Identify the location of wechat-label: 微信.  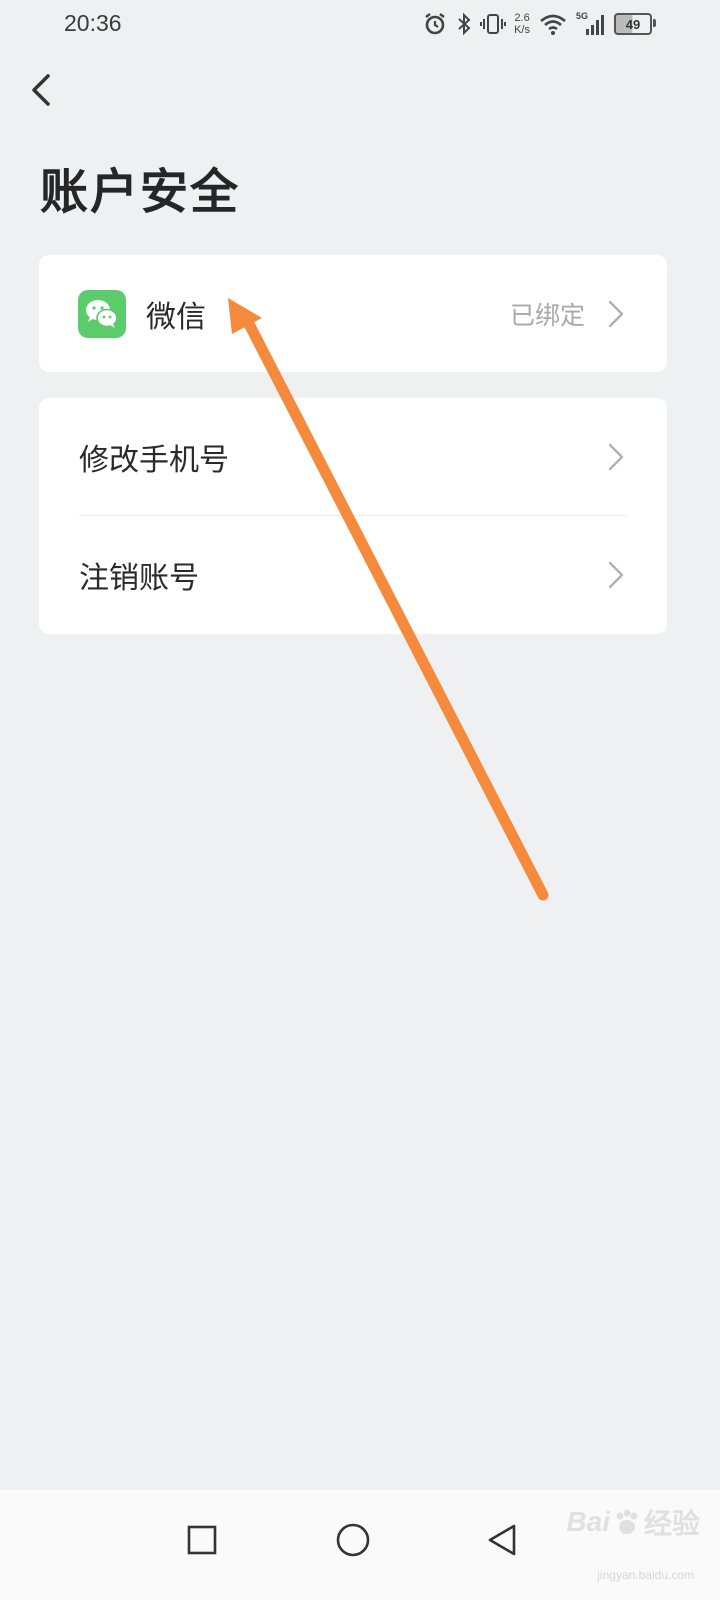
(176, 317).